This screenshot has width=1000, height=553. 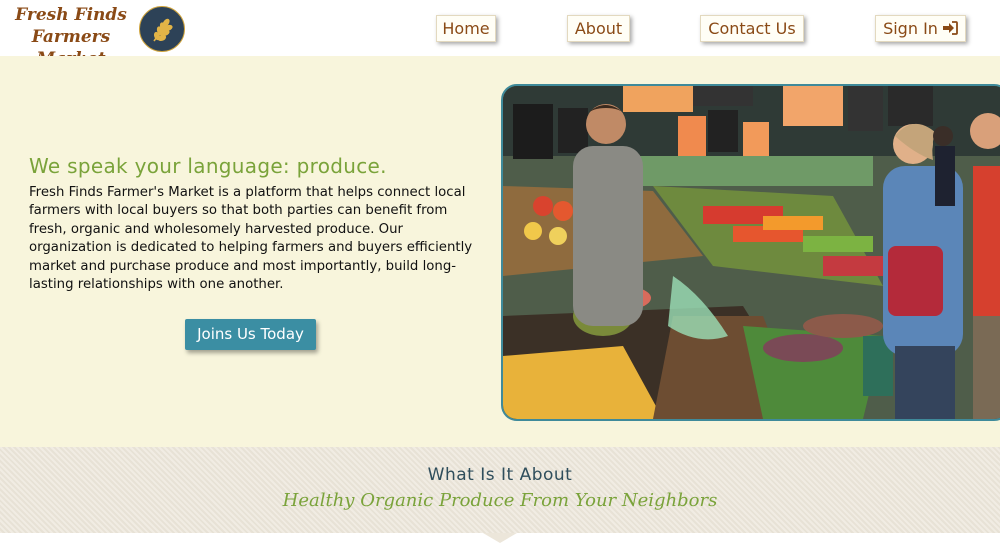 What do you see at coordinates (500, 538) in the screenshot?
I see `section-notch` at bounding box center [500, 538].